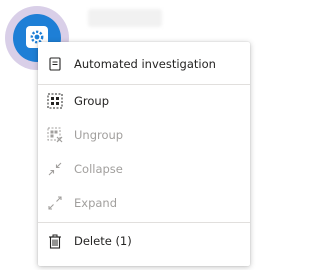 The image size is (320, 270). Describe the element at coordinates (144, 101) in the screenshot. I see `menu-item-group: Group` at that location.